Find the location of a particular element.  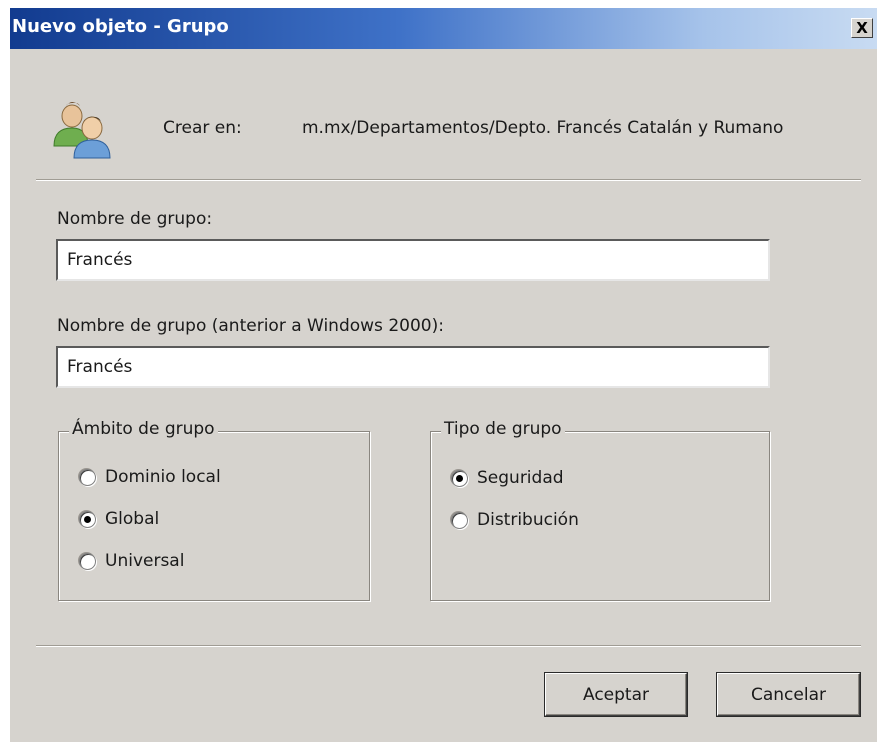

title-bar: Nuevo objeto - Grupo X is located at coordinates (443, 28).